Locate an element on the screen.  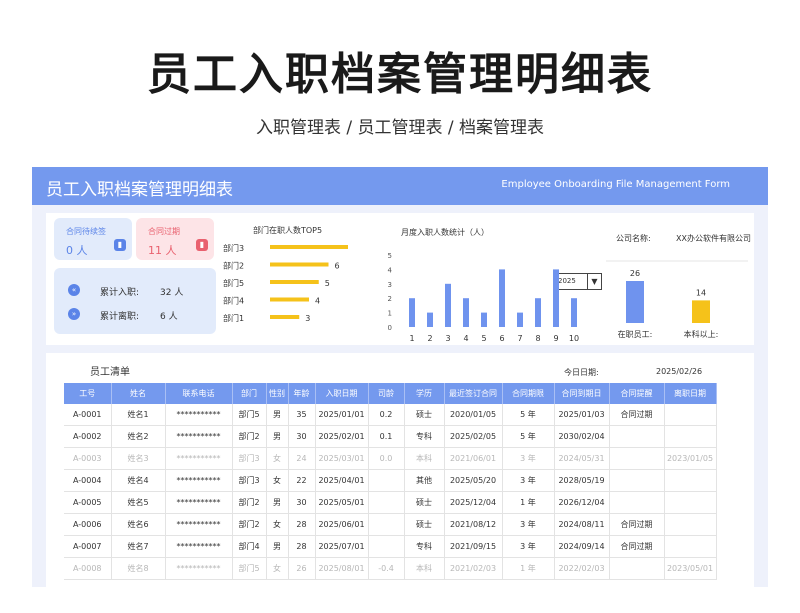
chevron-down-icon: ▼ is located at coordinates (594, 281).